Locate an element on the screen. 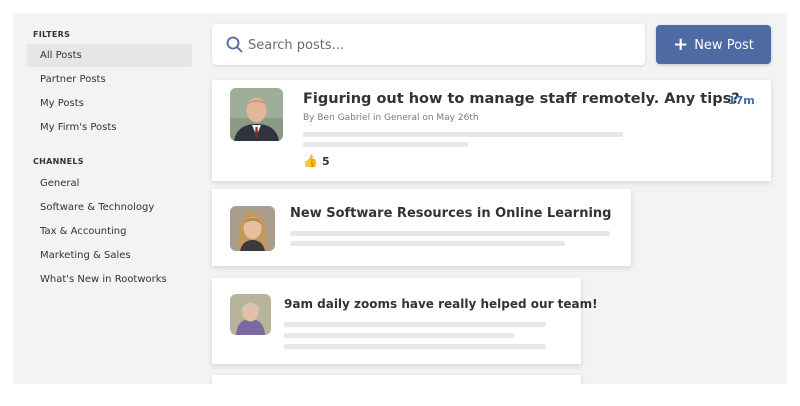 The width and height of the screenshot is (800, 406). search-icon is located at coordinates (234, 44).